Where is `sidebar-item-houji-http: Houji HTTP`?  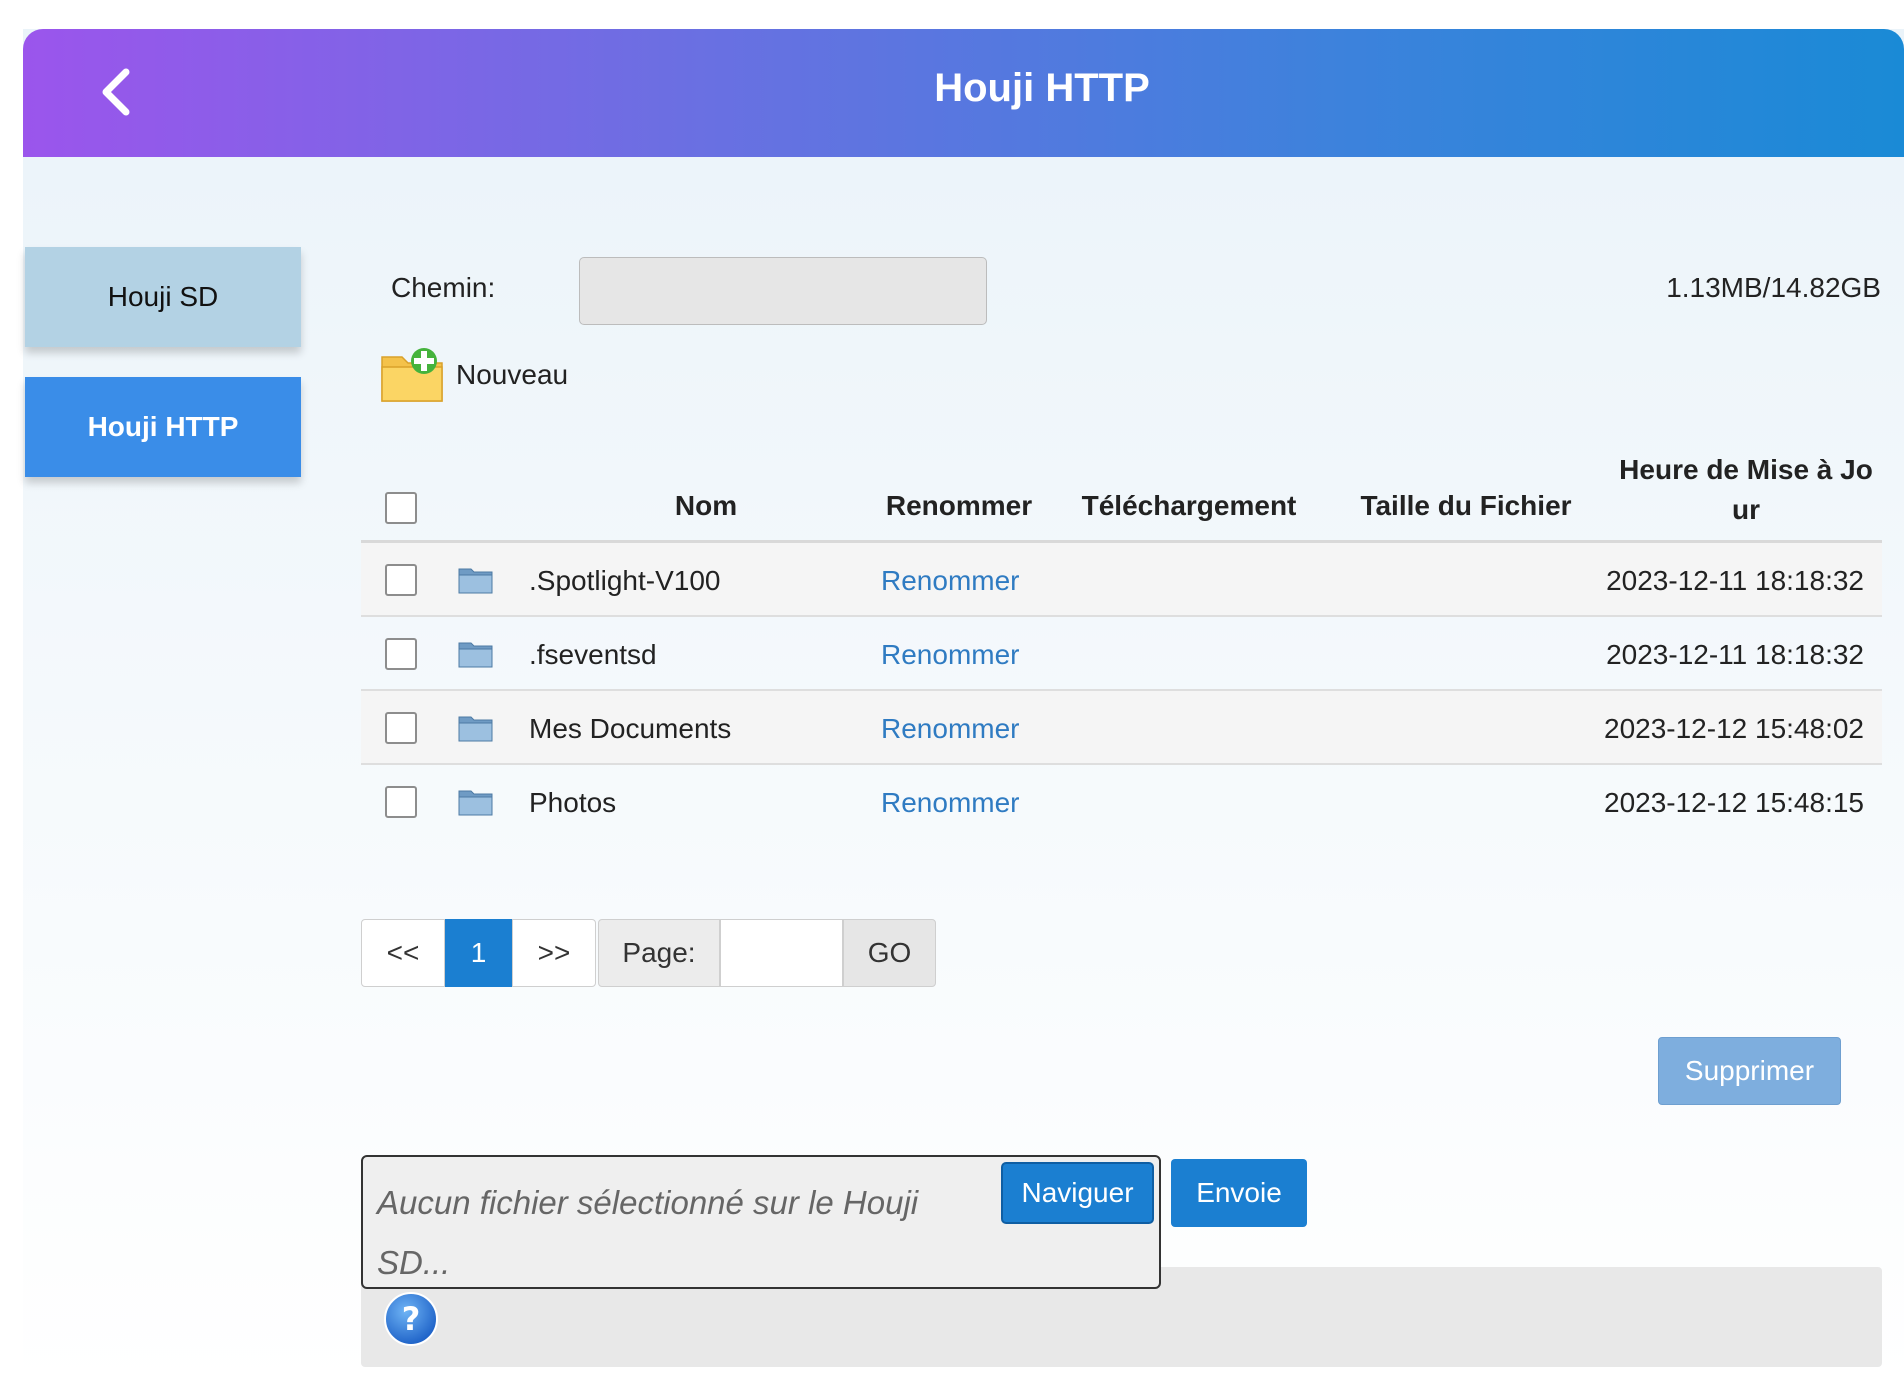
sidebar-item-houji-http: Houji HTTP is located at coordinates (163, 427).